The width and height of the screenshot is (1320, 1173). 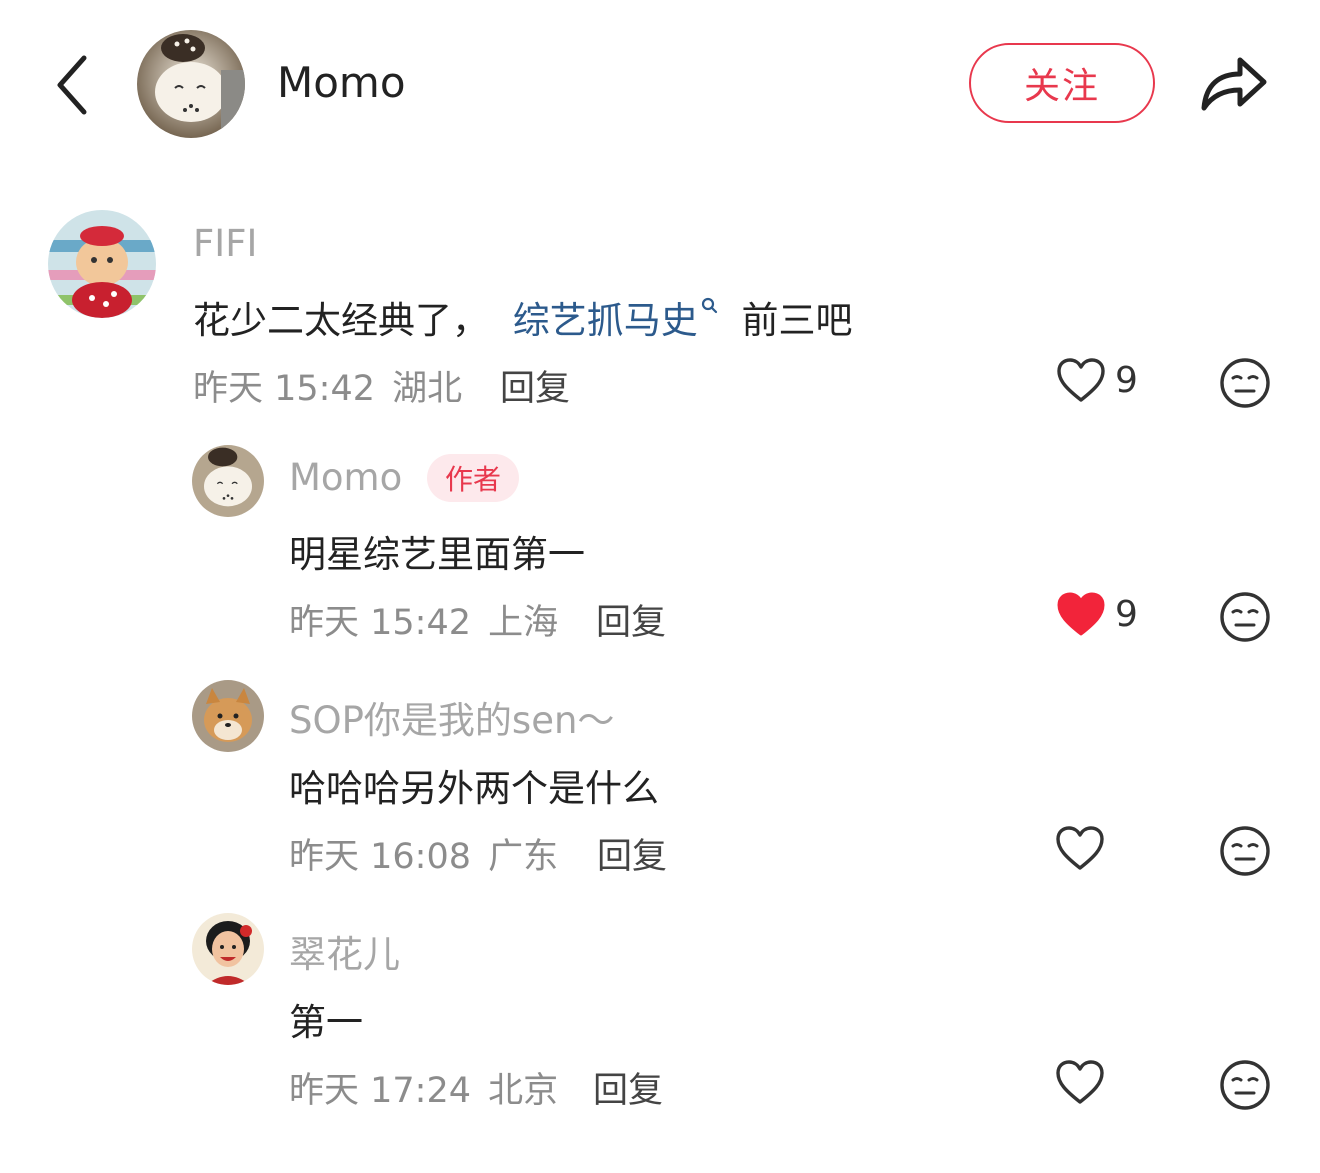 What do you see at coordinates (523, 857) in the screenshot?
I see `comment-location: 广东` at bounding box center [523, 857].